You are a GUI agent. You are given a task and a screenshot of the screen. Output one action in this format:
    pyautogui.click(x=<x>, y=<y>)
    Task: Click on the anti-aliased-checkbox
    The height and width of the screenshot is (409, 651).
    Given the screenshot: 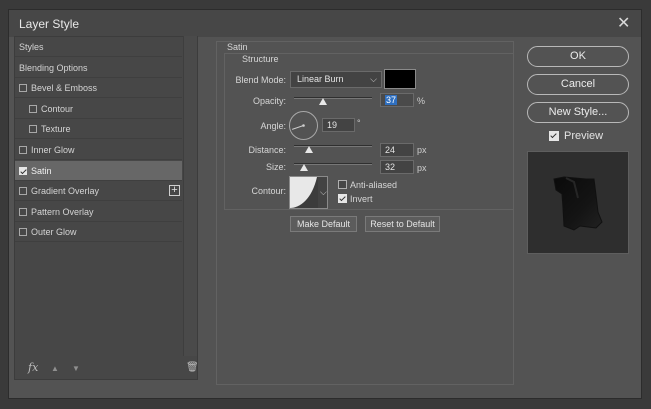 What is the action you would take?
    pyautogui.click(x=342, y=184)
    